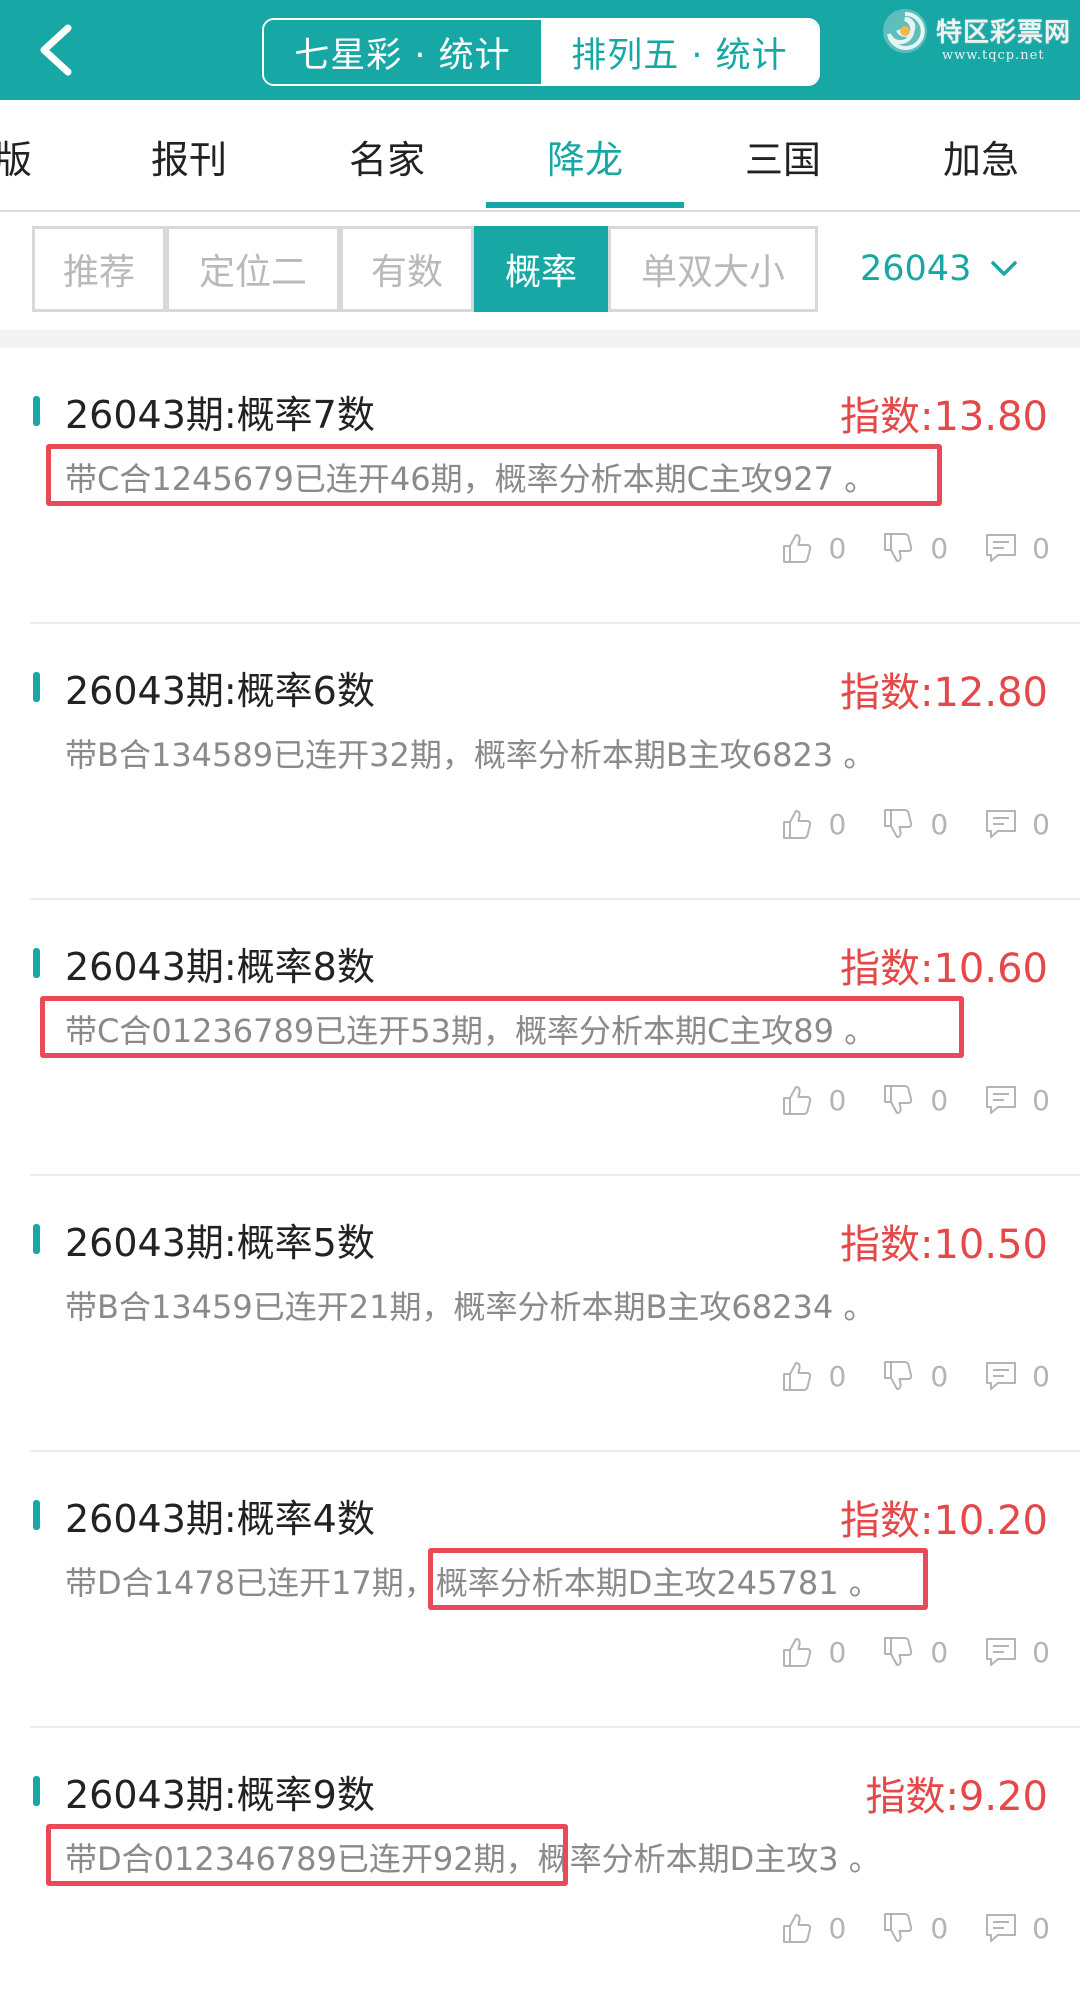 The height and width of the screenshot is (1997, 1080). I want to click on lottery-segmented-control: 七星彩 · 统计 排列五 · 统计, so click(541, 52).